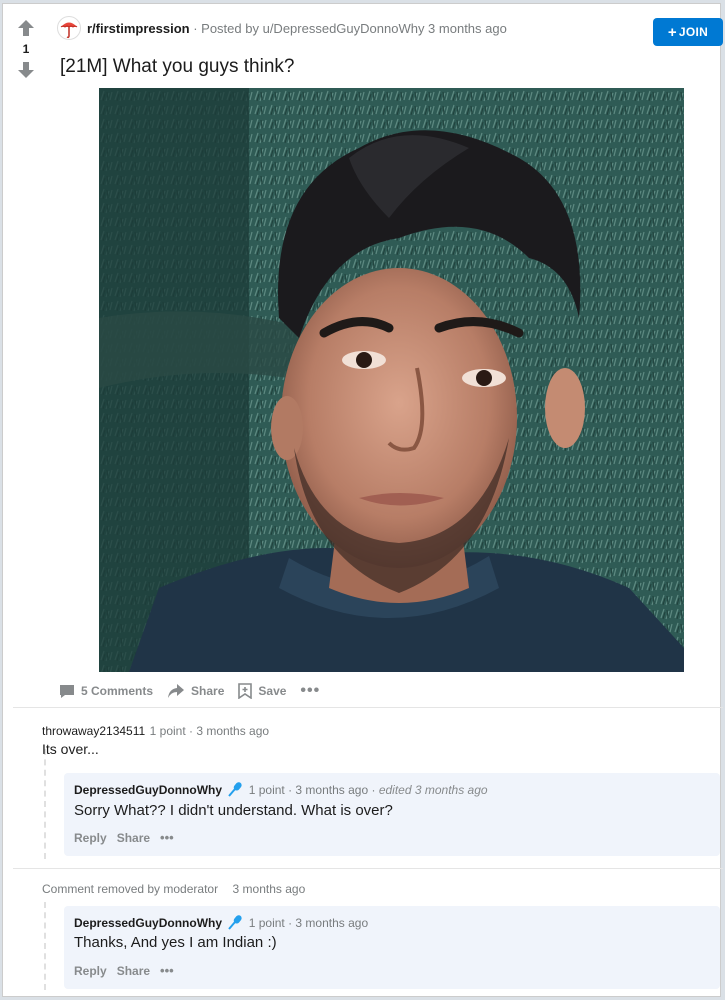 The height and width of the screenshot is (1000, 725). What do you see at coordinates (93, 731) in the screenshot?
I see `comment-author: throwaway2134511` at bounding box center [93, 731].